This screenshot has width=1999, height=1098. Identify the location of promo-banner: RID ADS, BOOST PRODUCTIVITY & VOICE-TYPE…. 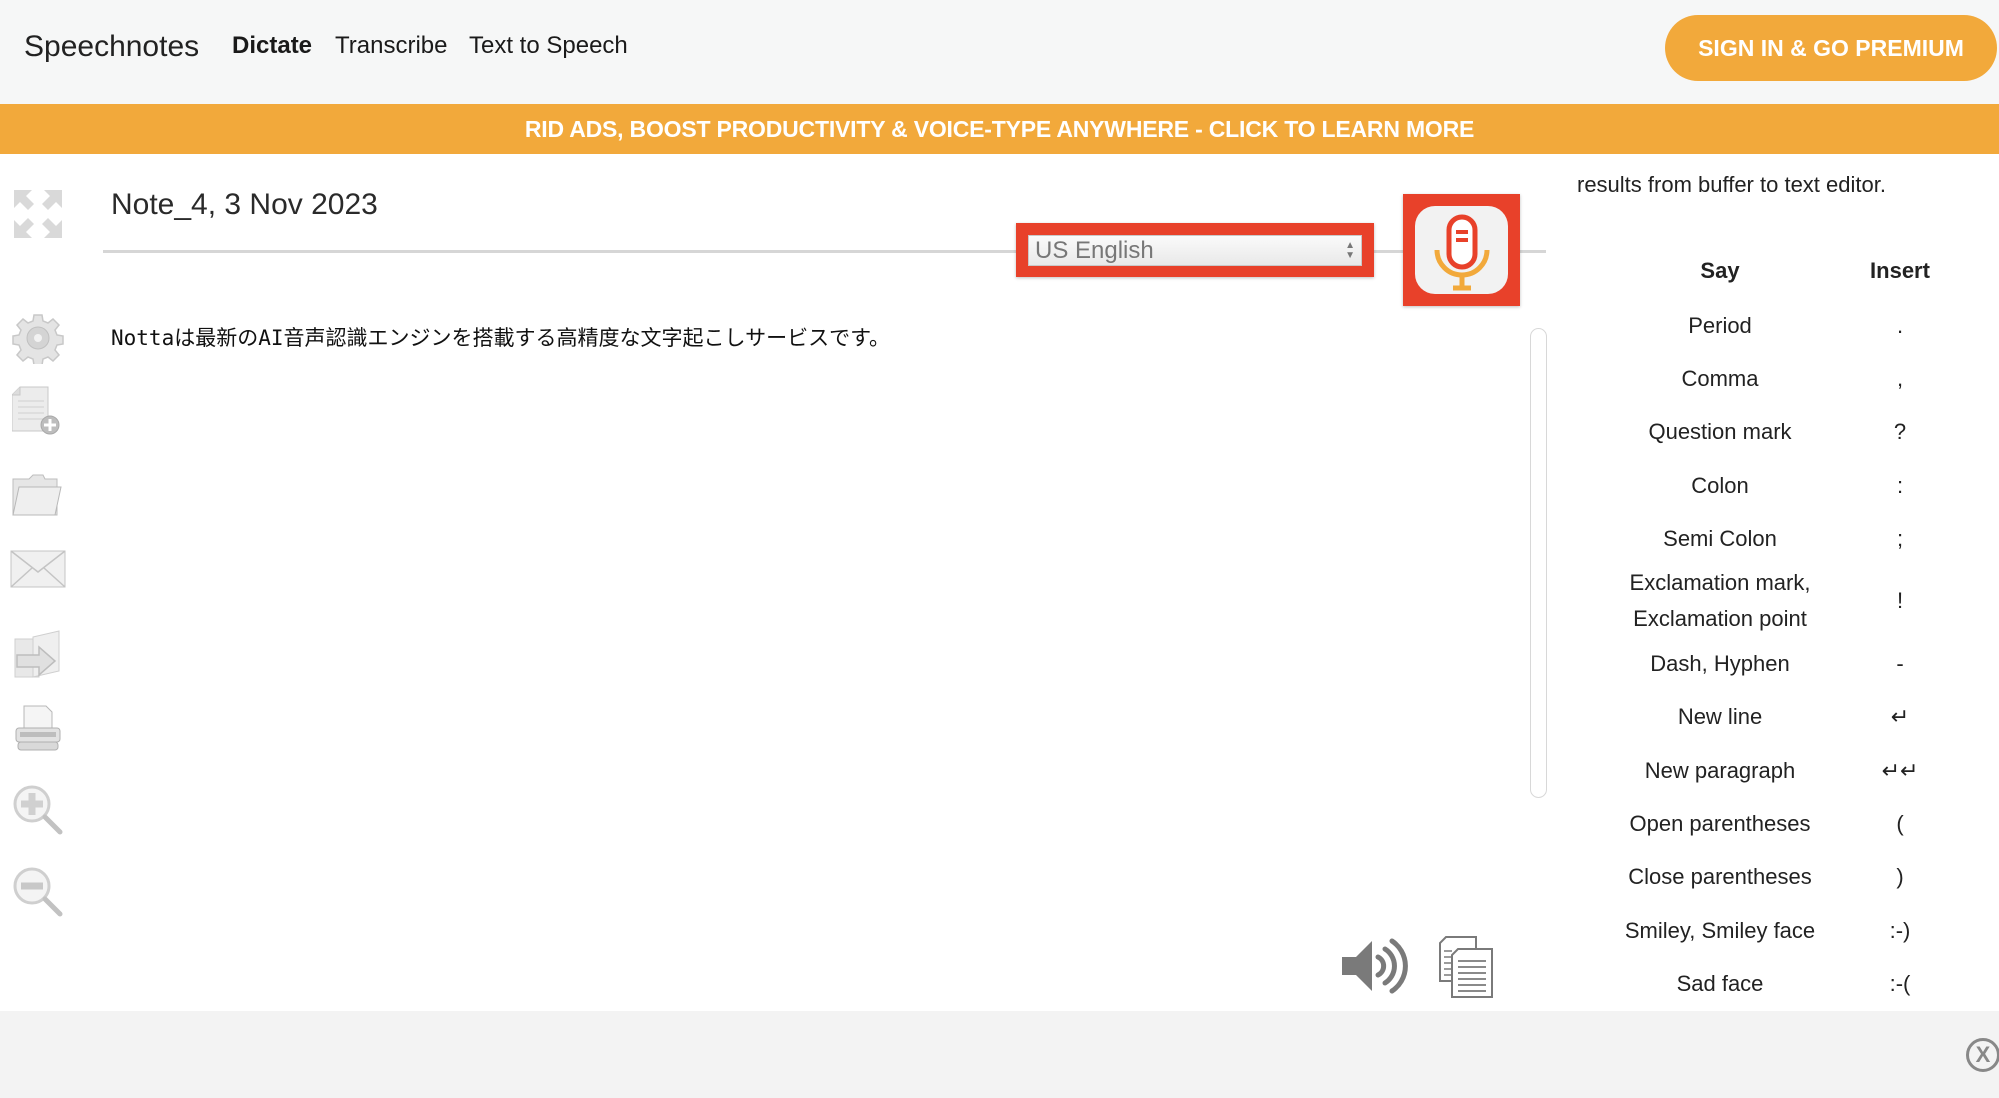
(999, 129).